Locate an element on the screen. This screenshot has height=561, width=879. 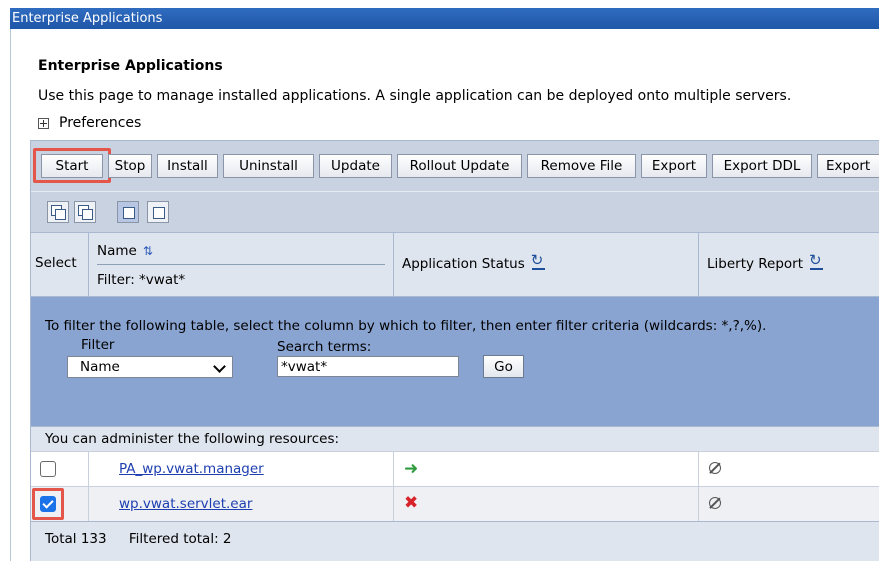
title-bar: Enterprise Applications is located at coordinates (439, 15).